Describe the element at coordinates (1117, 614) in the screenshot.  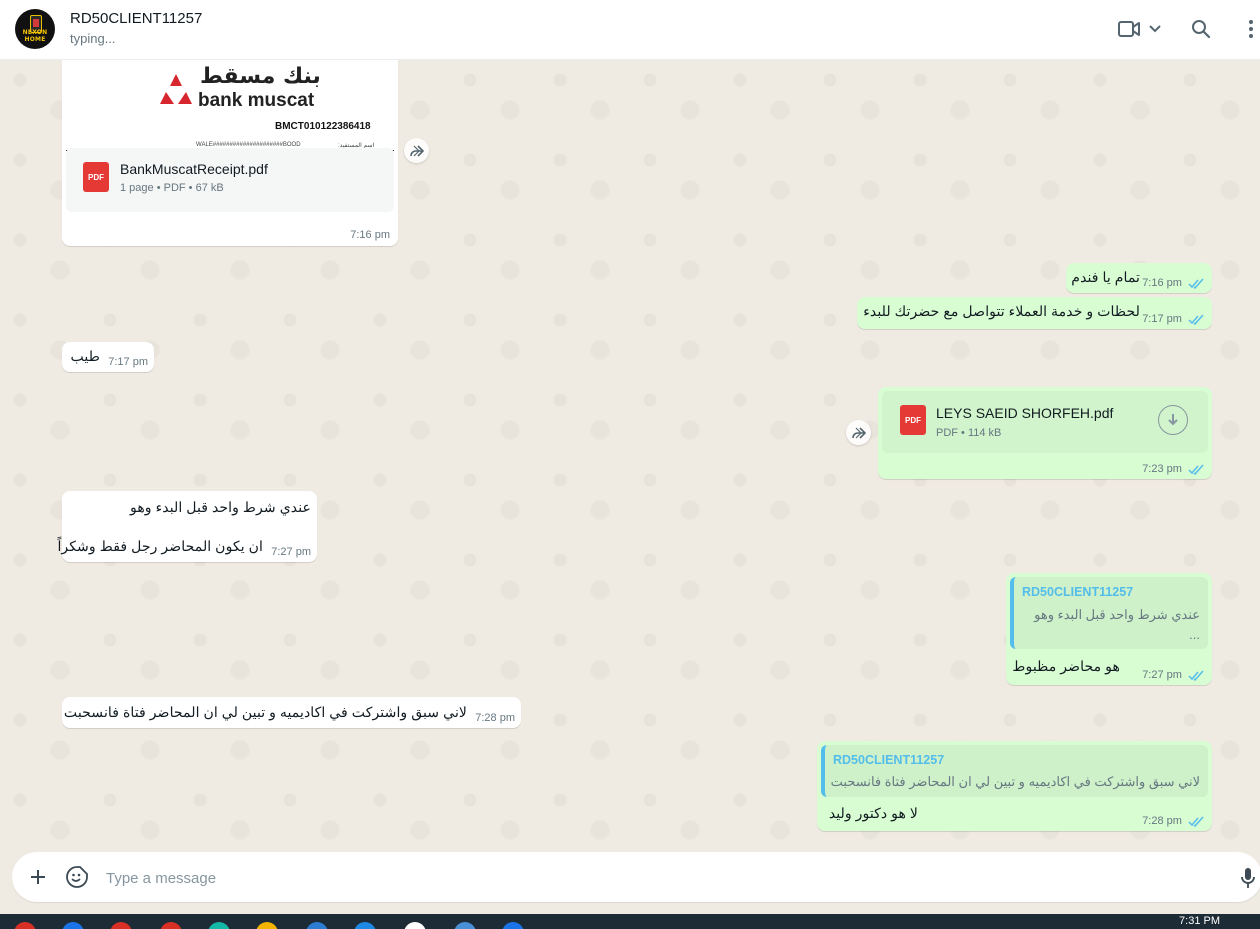
I see `quoted-text: عندي شرط واحد قبل البدء وهو` at that location.